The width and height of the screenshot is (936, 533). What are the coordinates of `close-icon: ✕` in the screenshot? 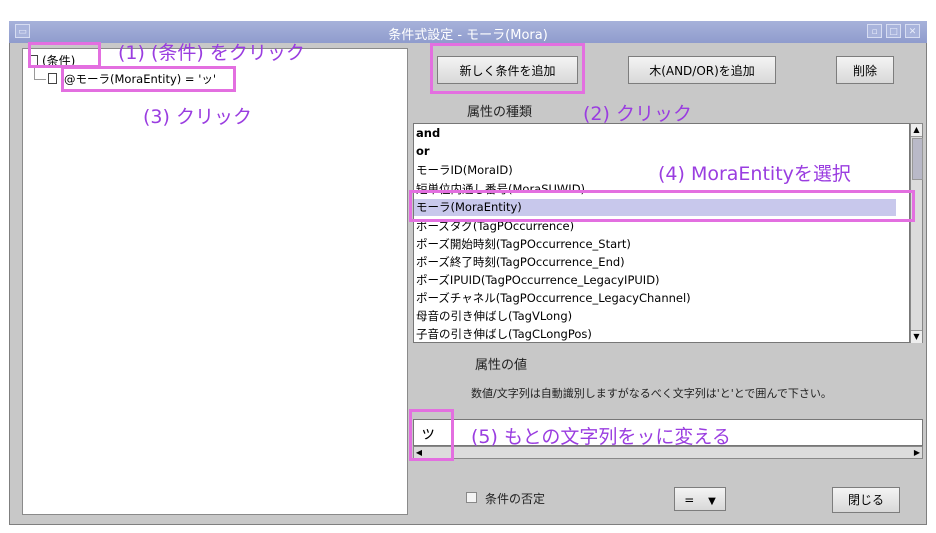 It's located at (912, 32).